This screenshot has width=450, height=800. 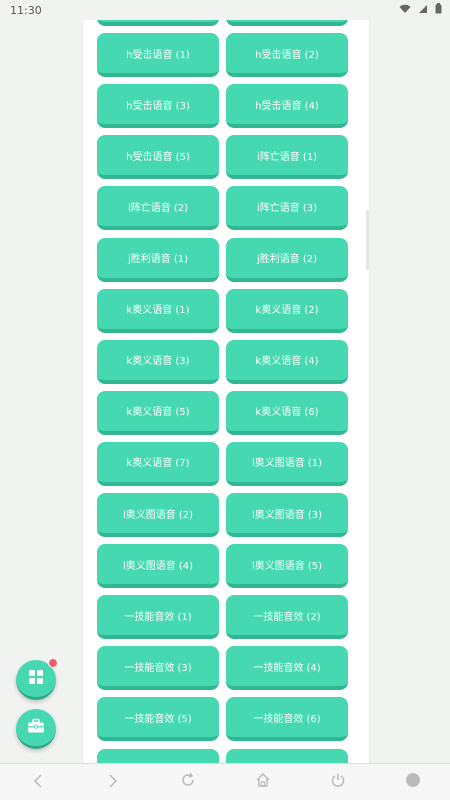 I want to click on power-button, so click(x=338, y=782).